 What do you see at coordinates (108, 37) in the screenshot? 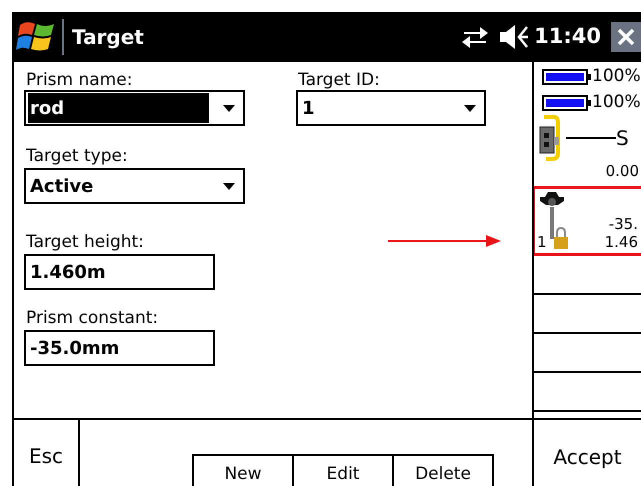
I see `window-title: Target` at bounding box center [108, 37].